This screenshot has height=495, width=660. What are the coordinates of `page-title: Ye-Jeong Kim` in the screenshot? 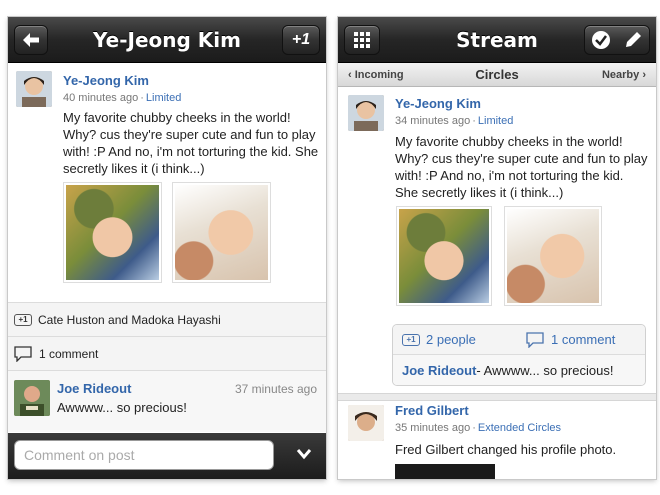 It's located at (167, 40).